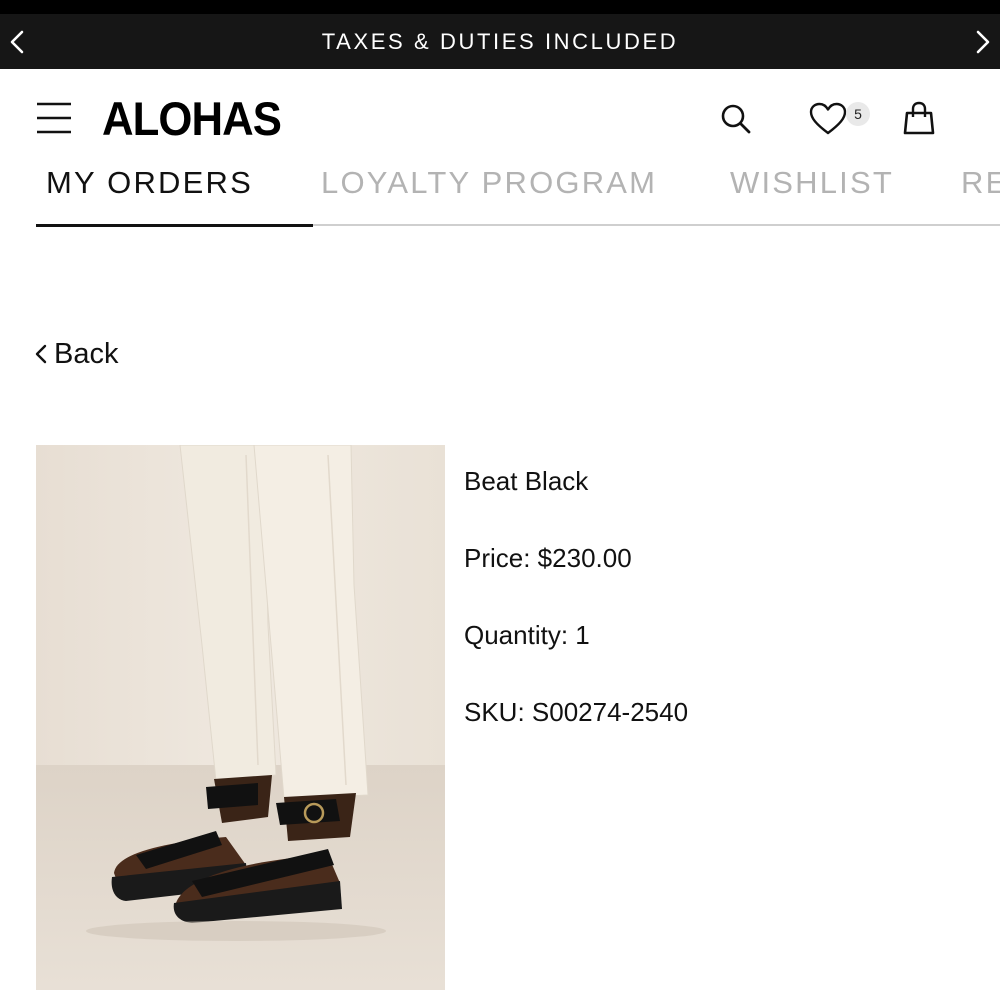 This screenshot has height=1000, width=1000. I want to click on shopping-bag-icon, so click(919, 118).